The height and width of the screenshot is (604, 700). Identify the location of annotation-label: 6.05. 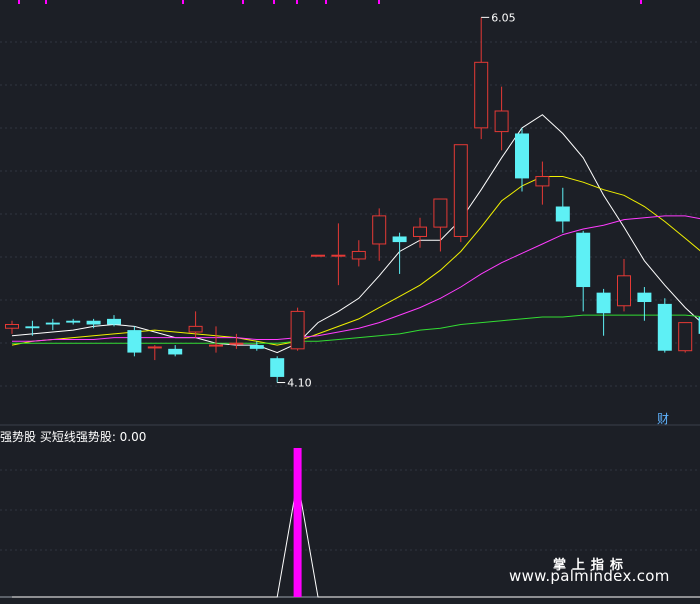
(503, 17).